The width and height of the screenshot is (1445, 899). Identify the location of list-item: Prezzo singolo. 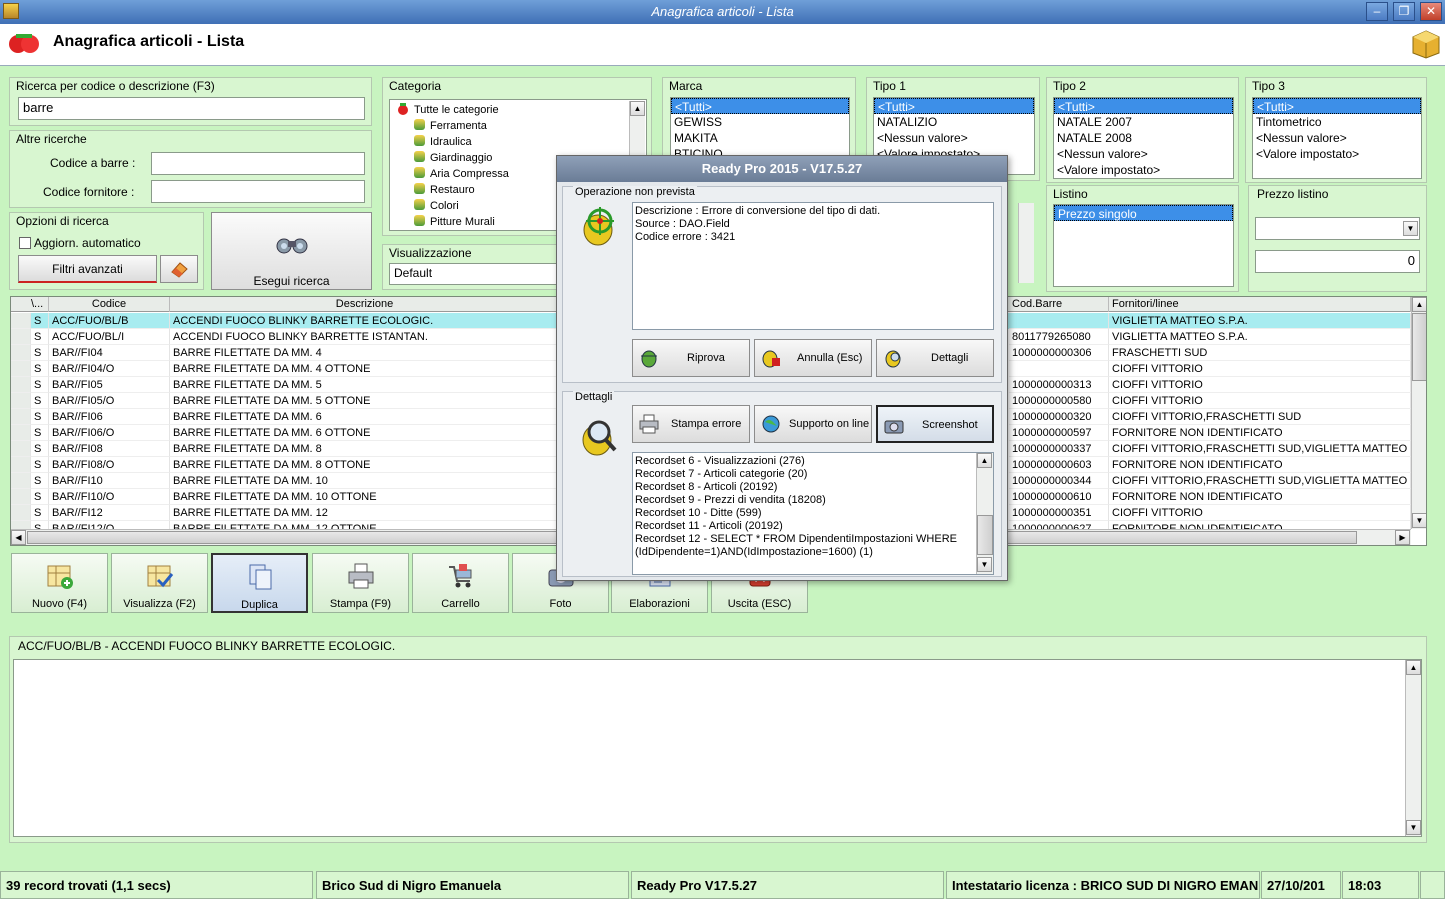
(1143, 213).